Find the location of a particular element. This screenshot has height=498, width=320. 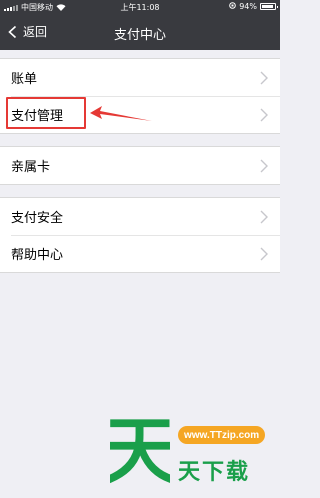

annotation-highlight-box is located at coordinates (46, 113).